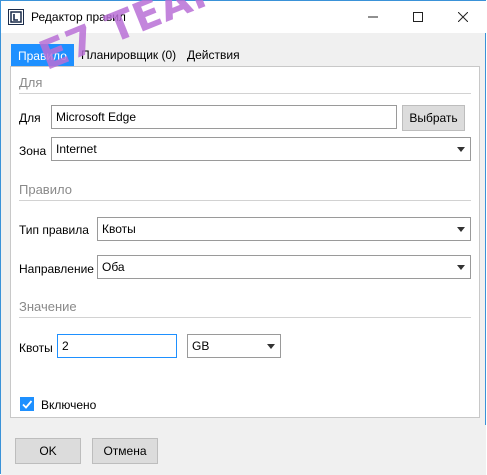 The height and width of the screenshot is (475, 487). I want to click on app-icon, so click(16, 17).